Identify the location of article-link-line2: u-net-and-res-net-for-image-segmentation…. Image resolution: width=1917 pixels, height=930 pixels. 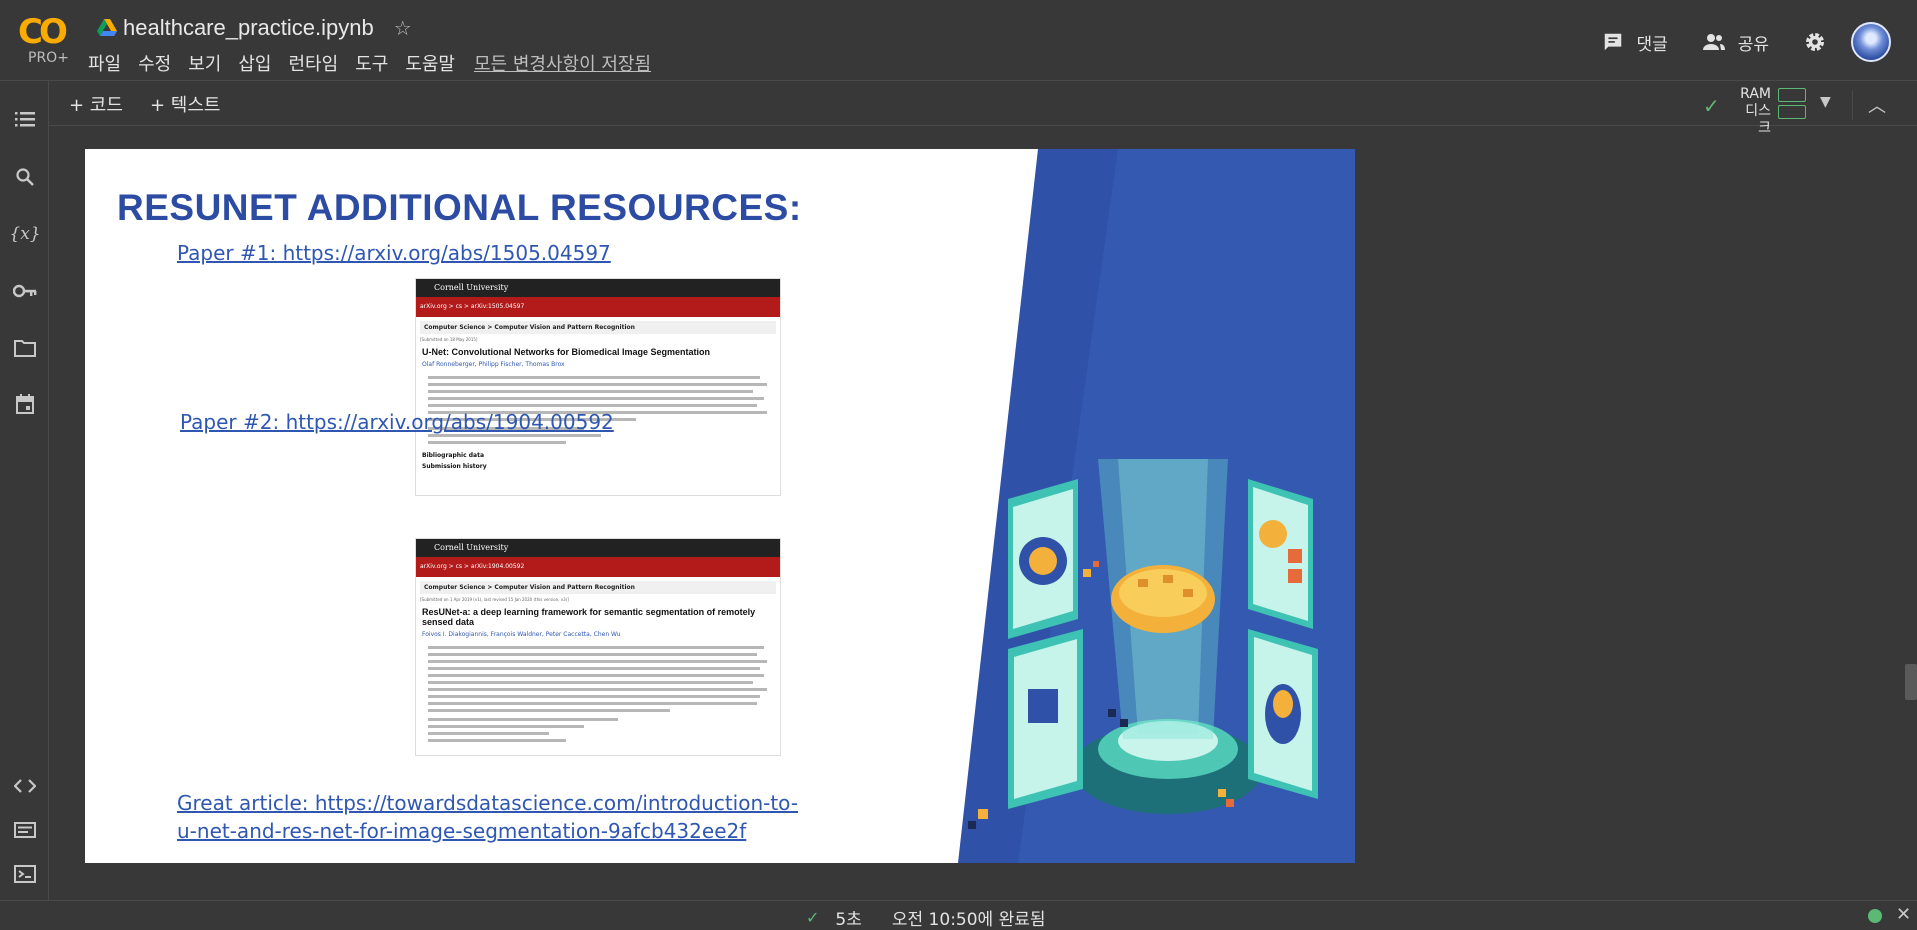
(462, 831).